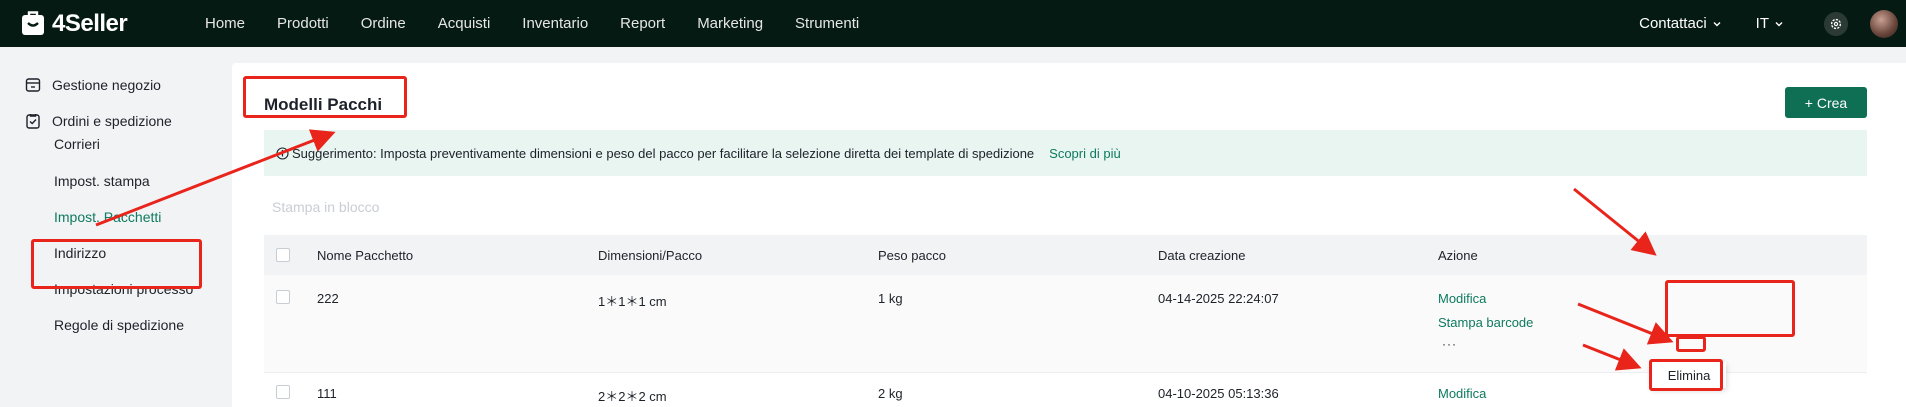 The height and width of the screenshot is (407, 1906). I want to click on package-name: 111, so click(327, 393).